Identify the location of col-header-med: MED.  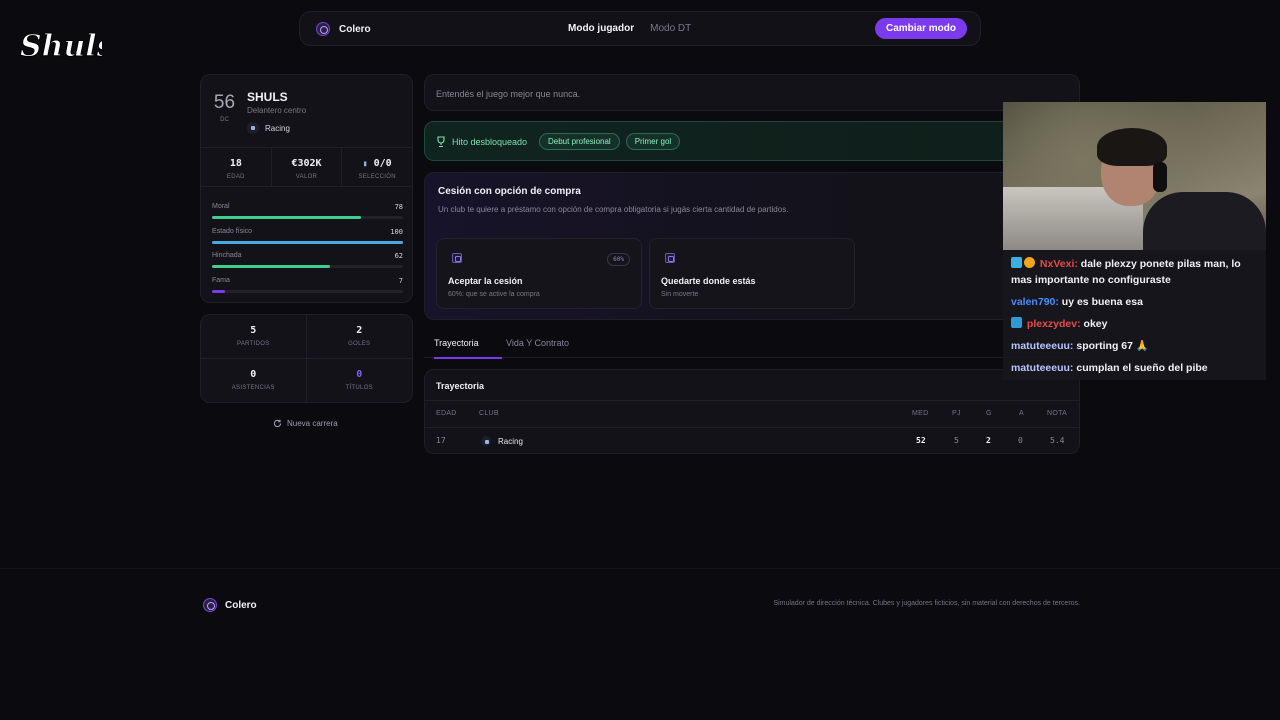
(920, 413).